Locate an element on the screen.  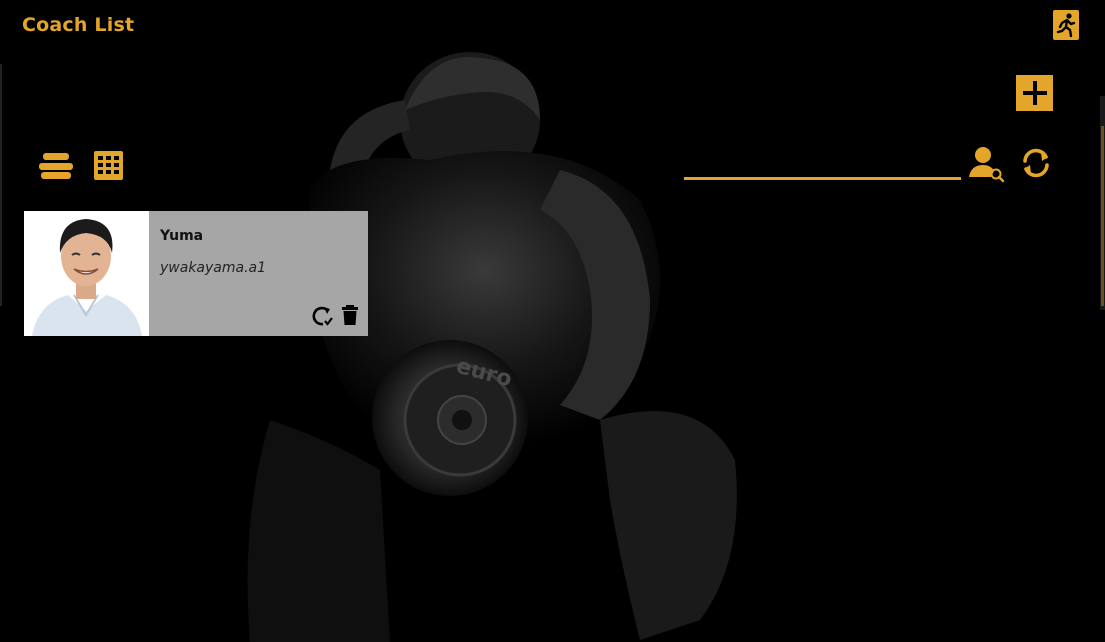
reset-password-button is located at coordinates (322, 316).